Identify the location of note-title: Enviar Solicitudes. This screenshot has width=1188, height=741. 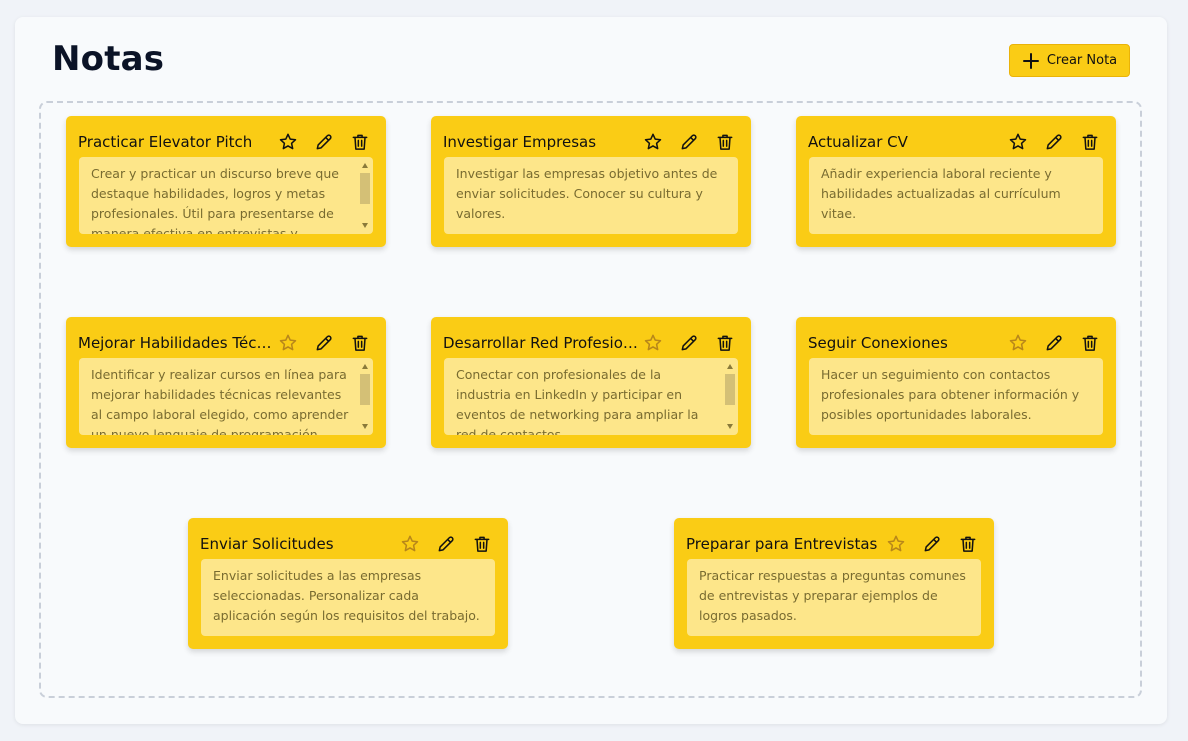
(267, 544).